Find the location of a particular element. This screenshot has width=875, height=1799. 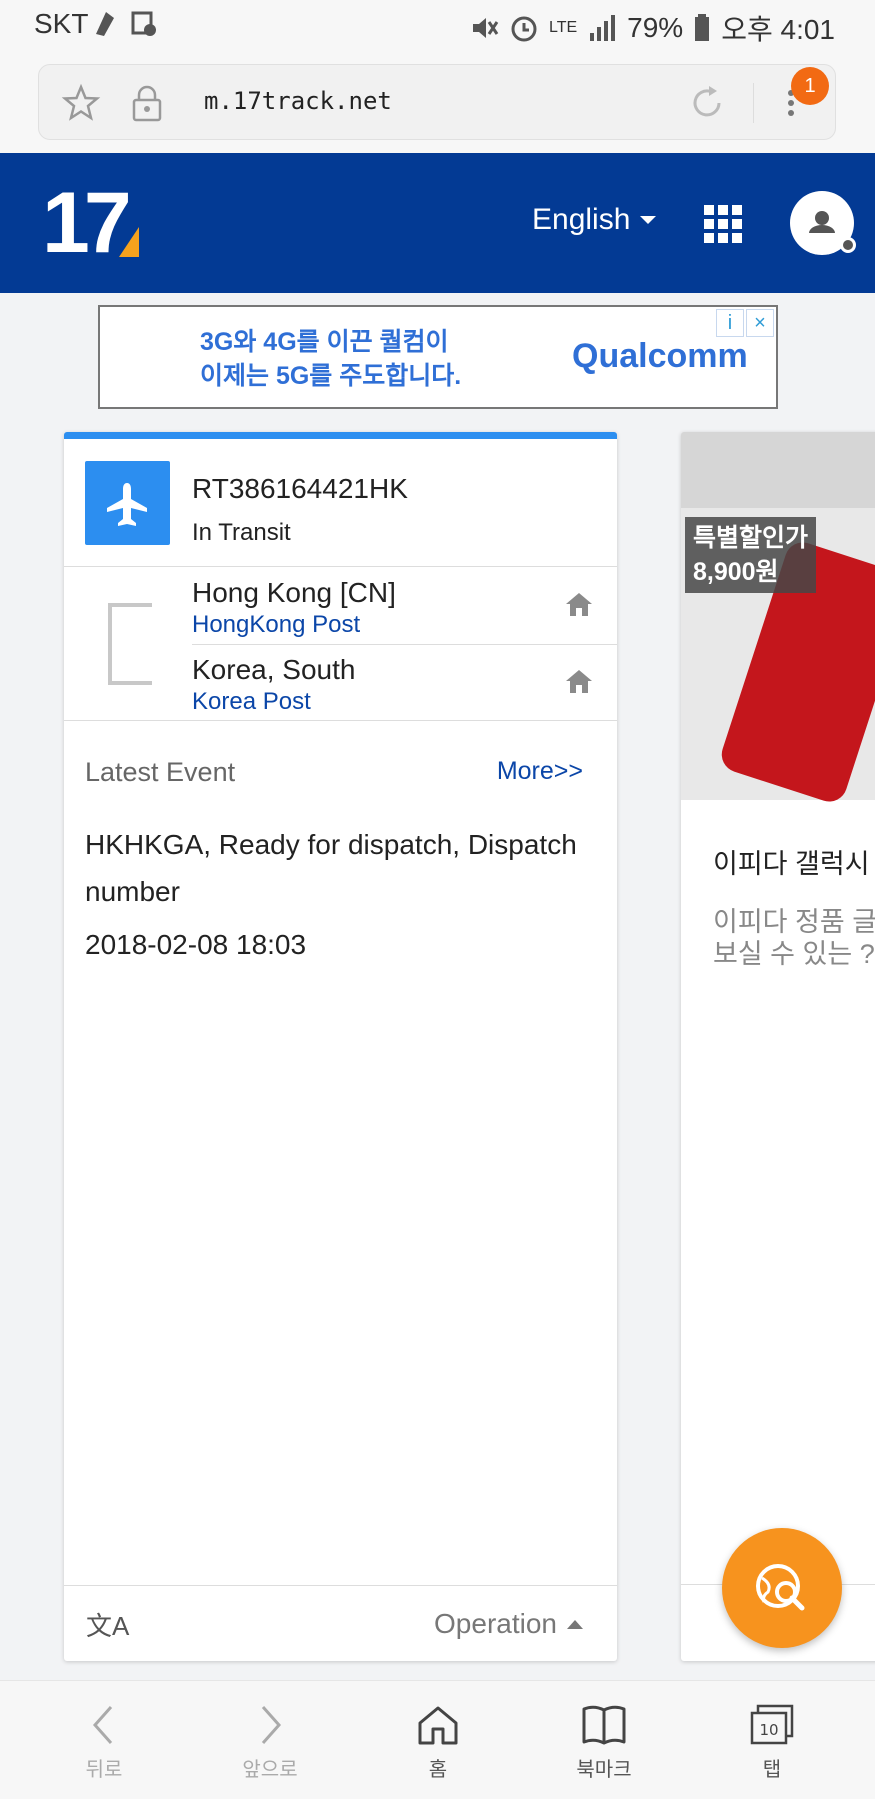

reload-icon is located at coordinates (707, 103).